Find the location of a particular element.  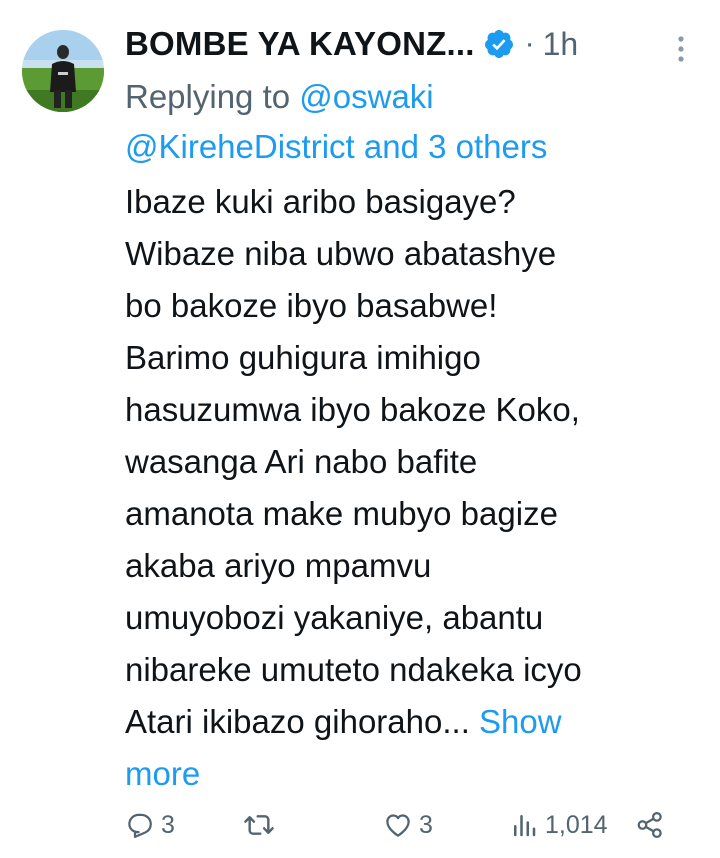

tweet-text-line: amanota make mubyo bagize is located at coordinates (341, 513).